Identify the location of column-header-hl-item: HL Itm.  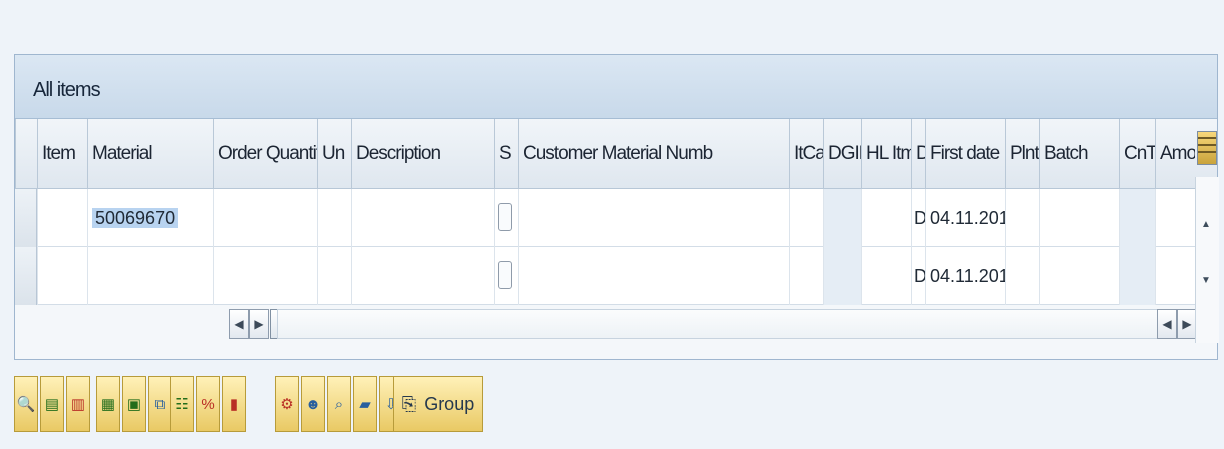
(886, 154).